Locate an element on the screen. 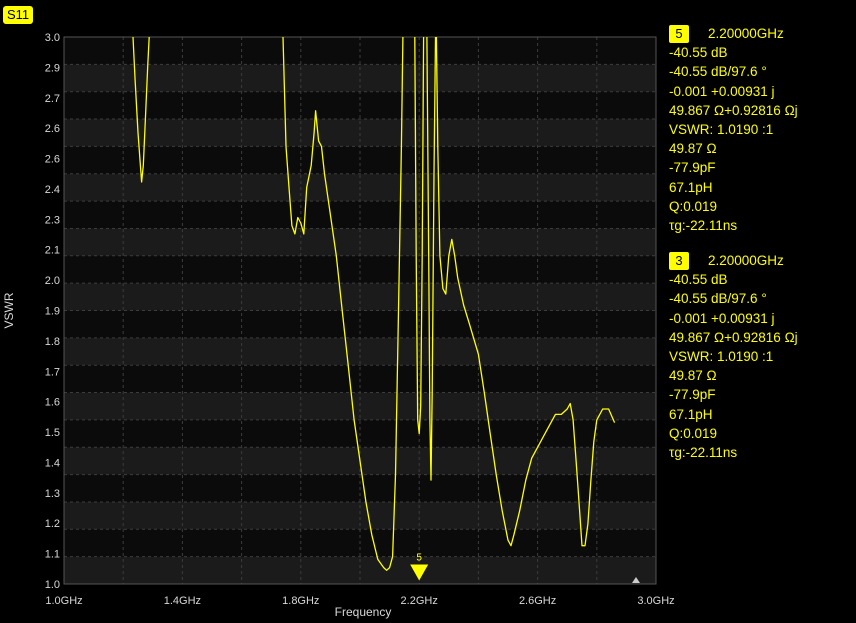  y-tick-label: 1.0 is located at coordinates (52, 585).